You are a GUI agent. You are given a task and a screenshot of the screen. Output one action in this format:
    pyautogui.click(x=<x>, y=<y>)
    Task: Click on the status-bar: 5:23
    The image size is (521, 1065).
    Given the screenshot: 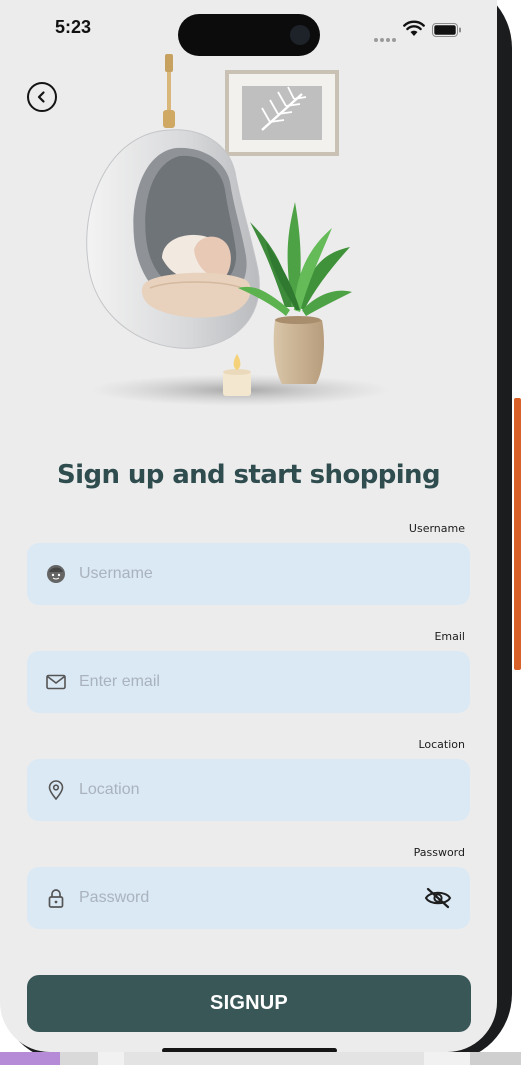 What is the action you would take?
    pyautogui.click(x=248, y=28)
    